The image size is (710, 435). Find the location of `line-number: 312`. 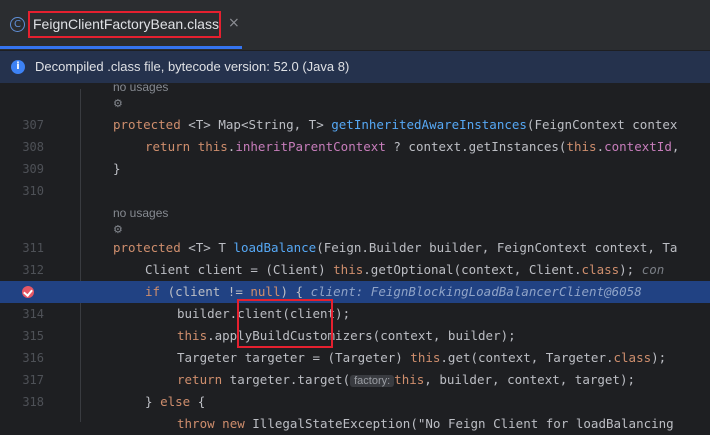

line-number: 312 is located at coordinates (33, 270).